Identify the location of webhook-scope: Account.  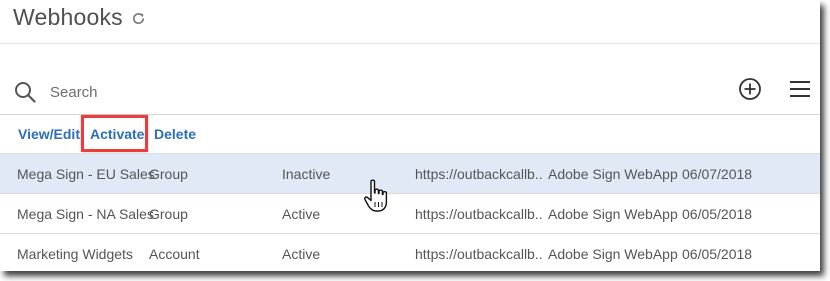
(174, 254).